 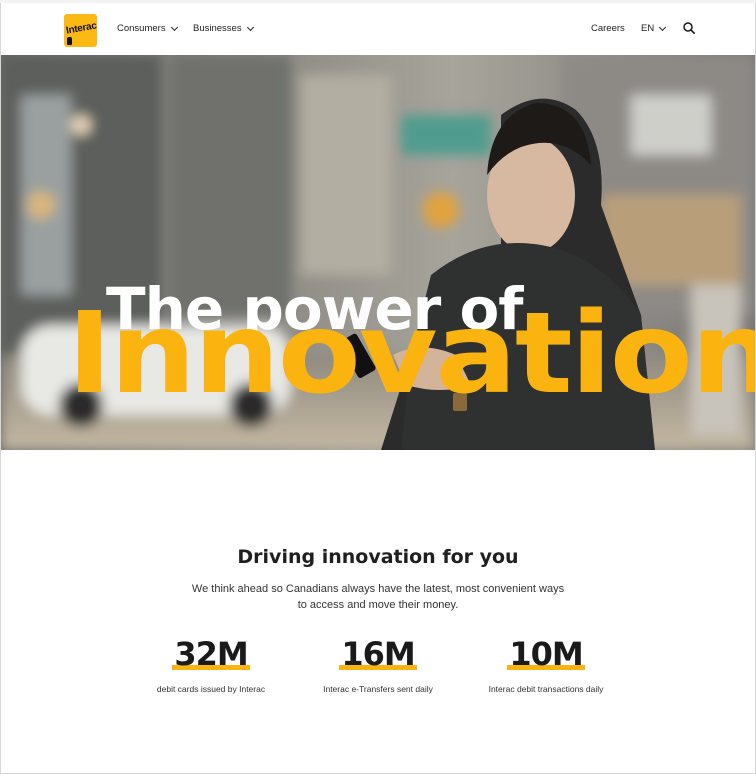 What do you see at coordinates (211, 689) in the screenshot?
I see `stat-label: debit cards issued by Interac` at bounding box center [211, 689].